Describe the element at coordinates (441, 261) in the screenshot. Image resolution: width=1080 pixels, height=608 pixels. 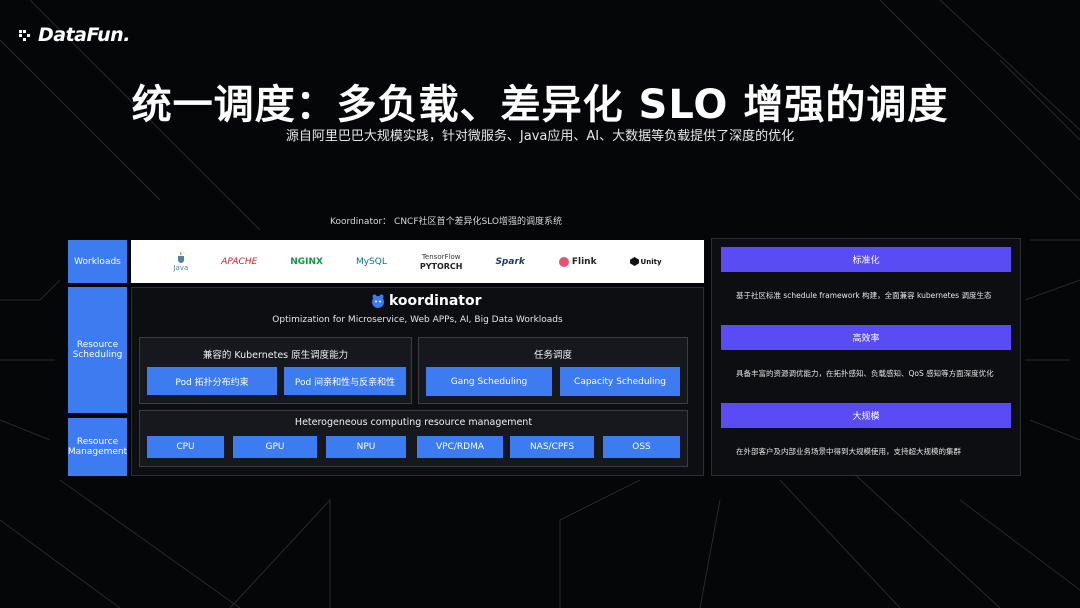
I see `tensorflow-pytorch-logo: TensorFlow PYTORCH` at that location.